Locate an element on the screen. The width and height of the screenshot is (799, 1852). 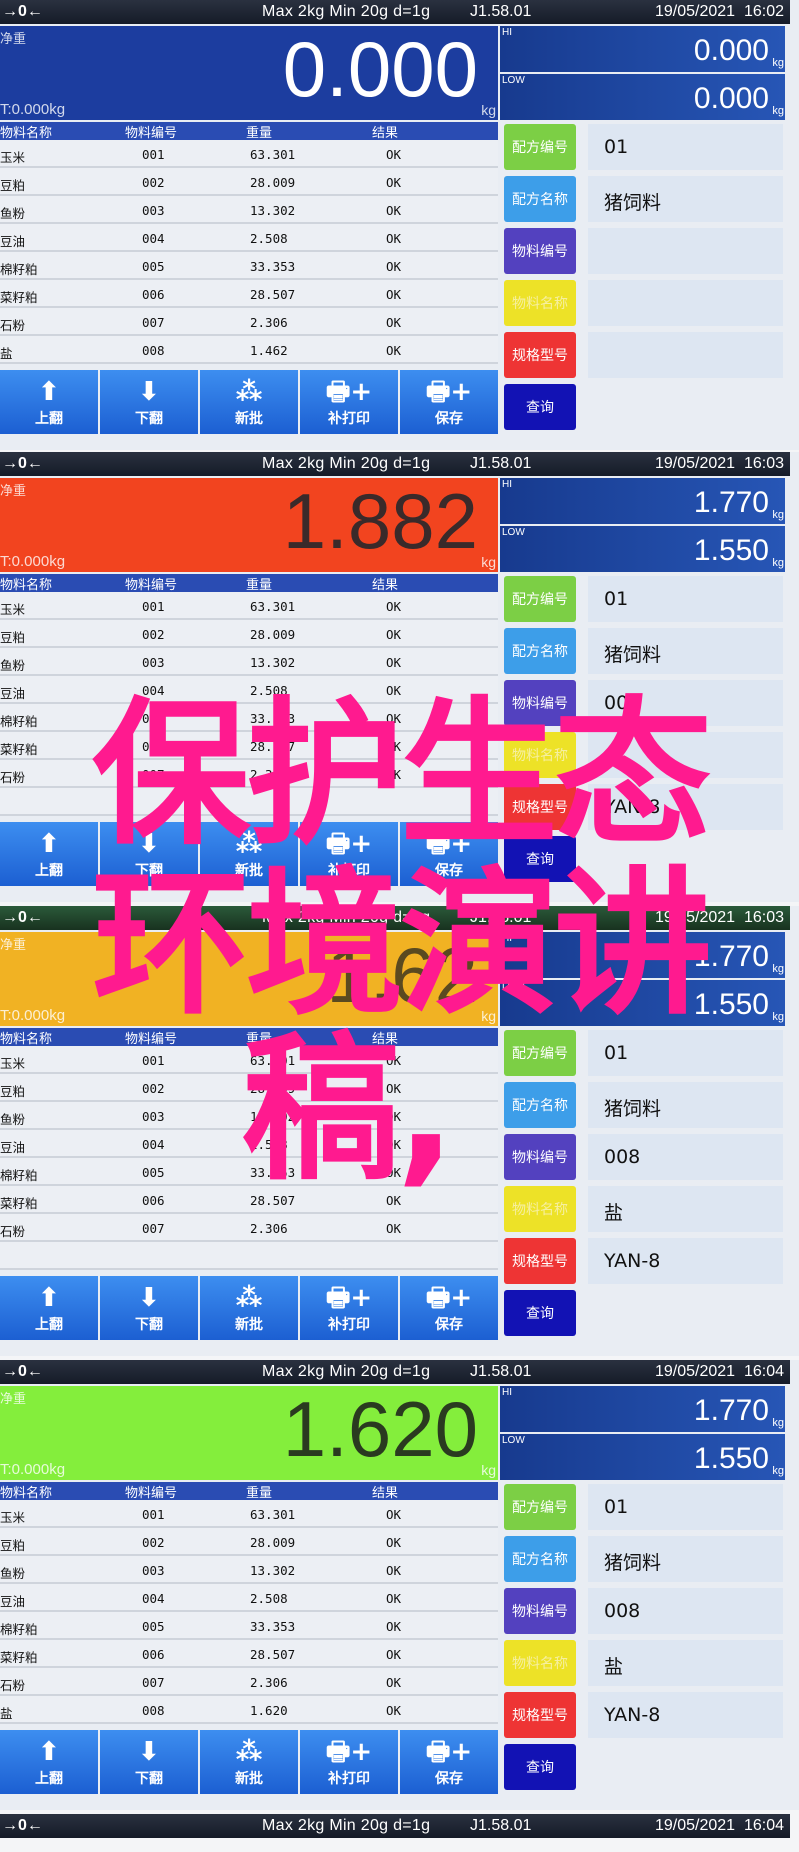
table-cell: 008 is located at coordinates (153, 1710).